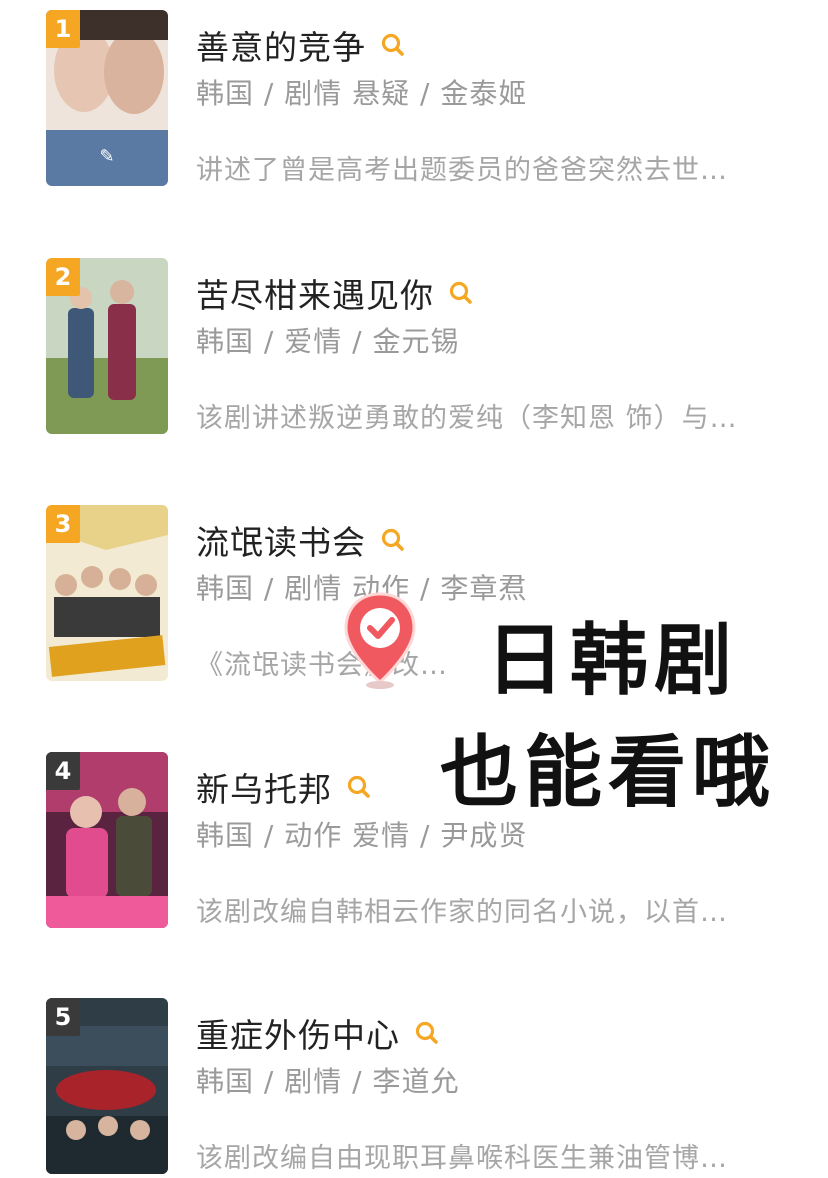  What do you see at coordinates (107, 1086) in the screenshot?
I see `poster-image: 5` at bounding box center [107, 1086].